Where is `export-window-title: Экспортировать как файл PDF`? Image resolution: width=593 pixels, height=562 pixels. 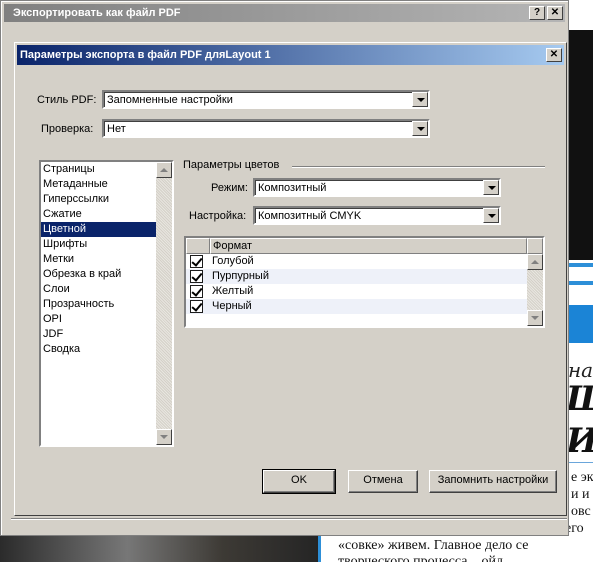
export-window-title: Экспортировать как файл PDF is located at coordinates (97, 13).